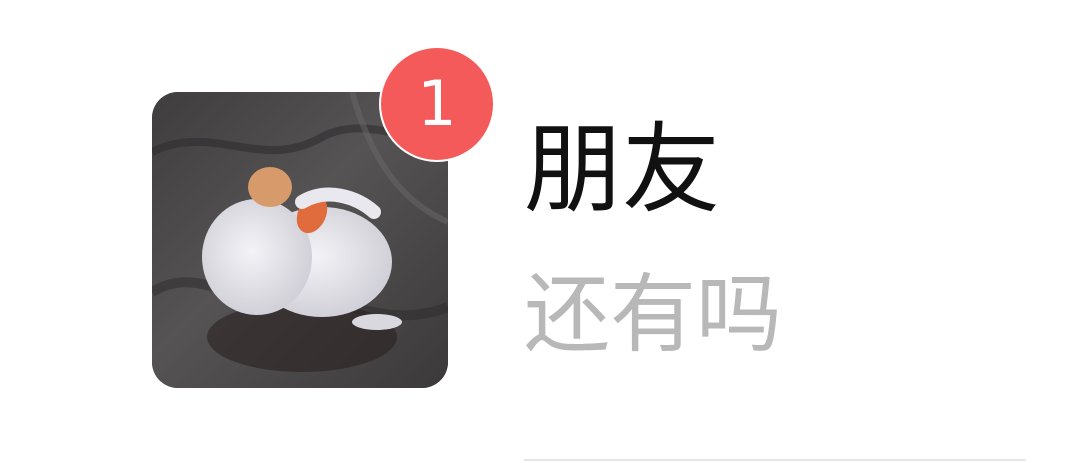 The image size is (1080, 463). I want to click on divider, so click(775, 460).